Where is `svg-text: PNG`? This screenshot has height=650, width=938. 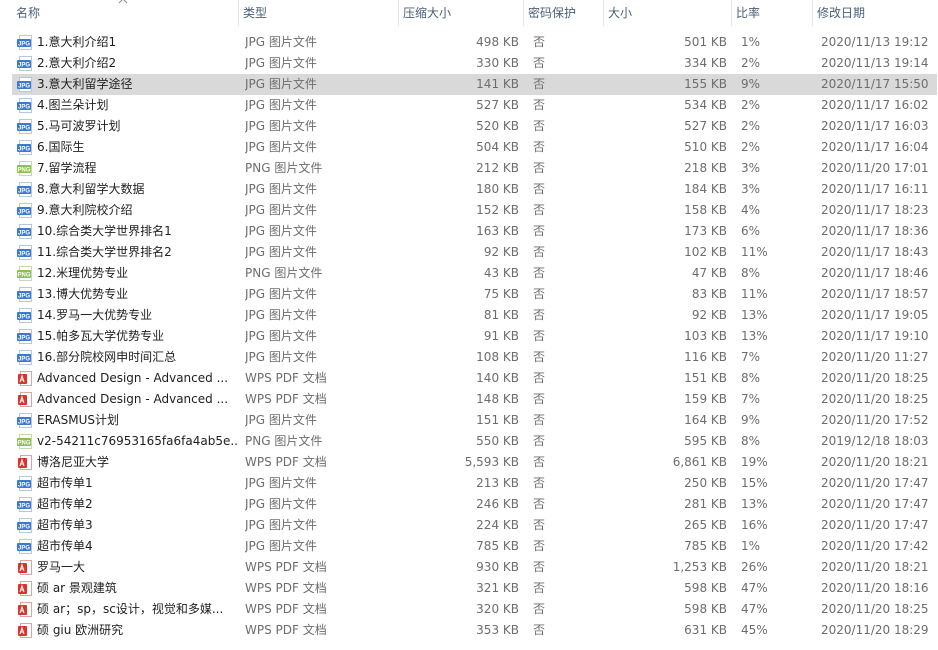 svg-text: PNG is located at coordinates (23, 171).